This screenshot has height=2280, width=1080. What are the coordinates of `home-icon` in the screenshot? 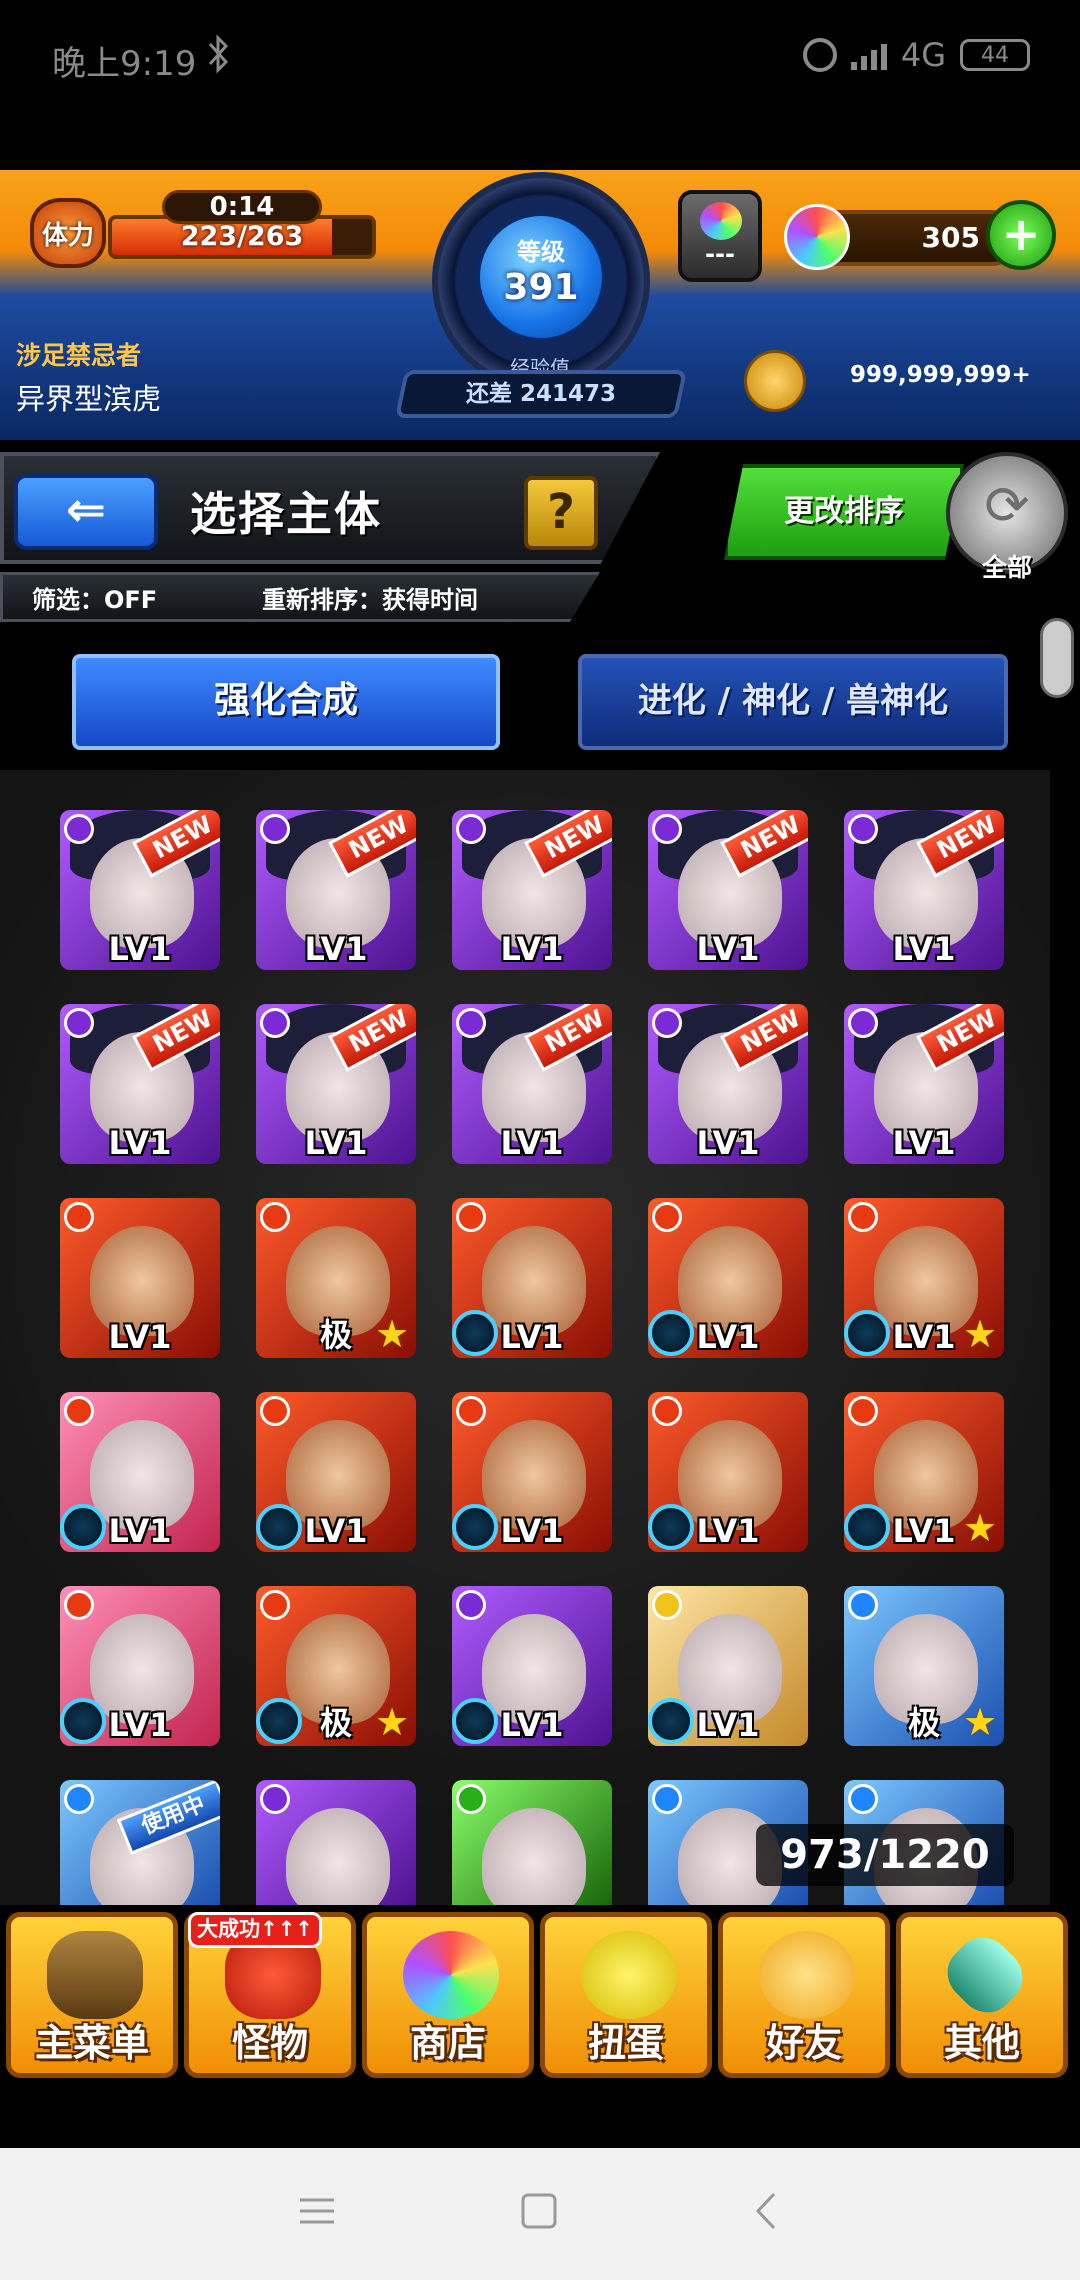 It's located at (539, 2211).